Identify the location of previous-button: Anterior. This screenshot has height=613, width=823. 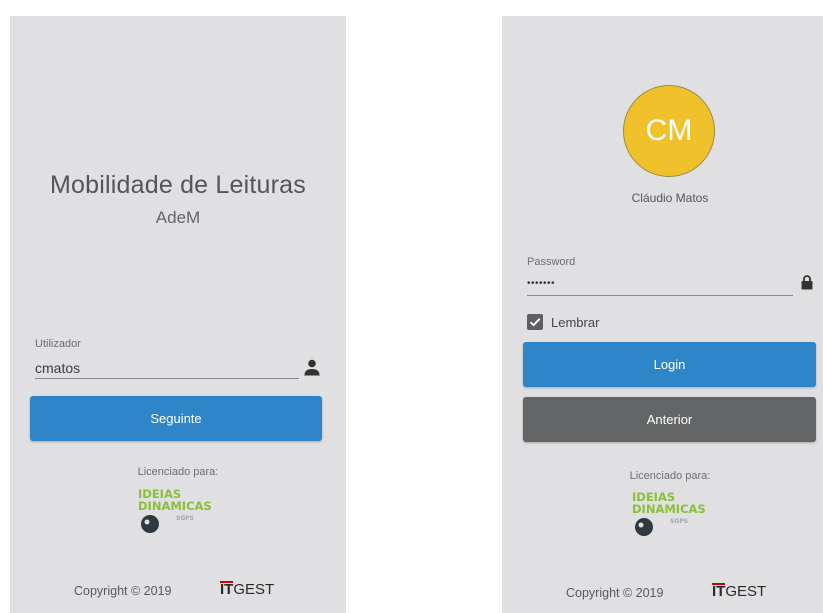
(669, 419).